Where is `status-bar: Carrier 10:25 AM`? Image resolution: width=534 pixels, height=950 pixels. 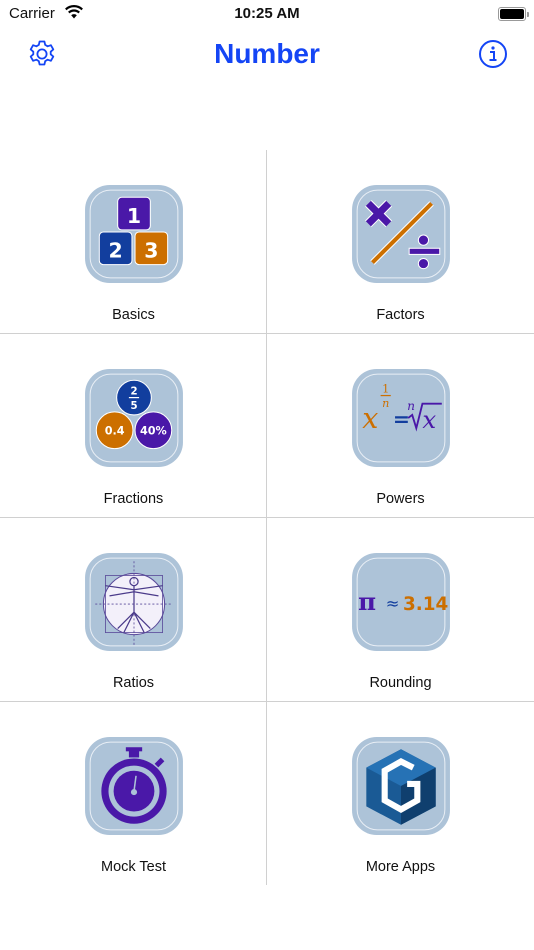
status-bar: Carrier 10:25 AM is located at coordinates (267, 14).